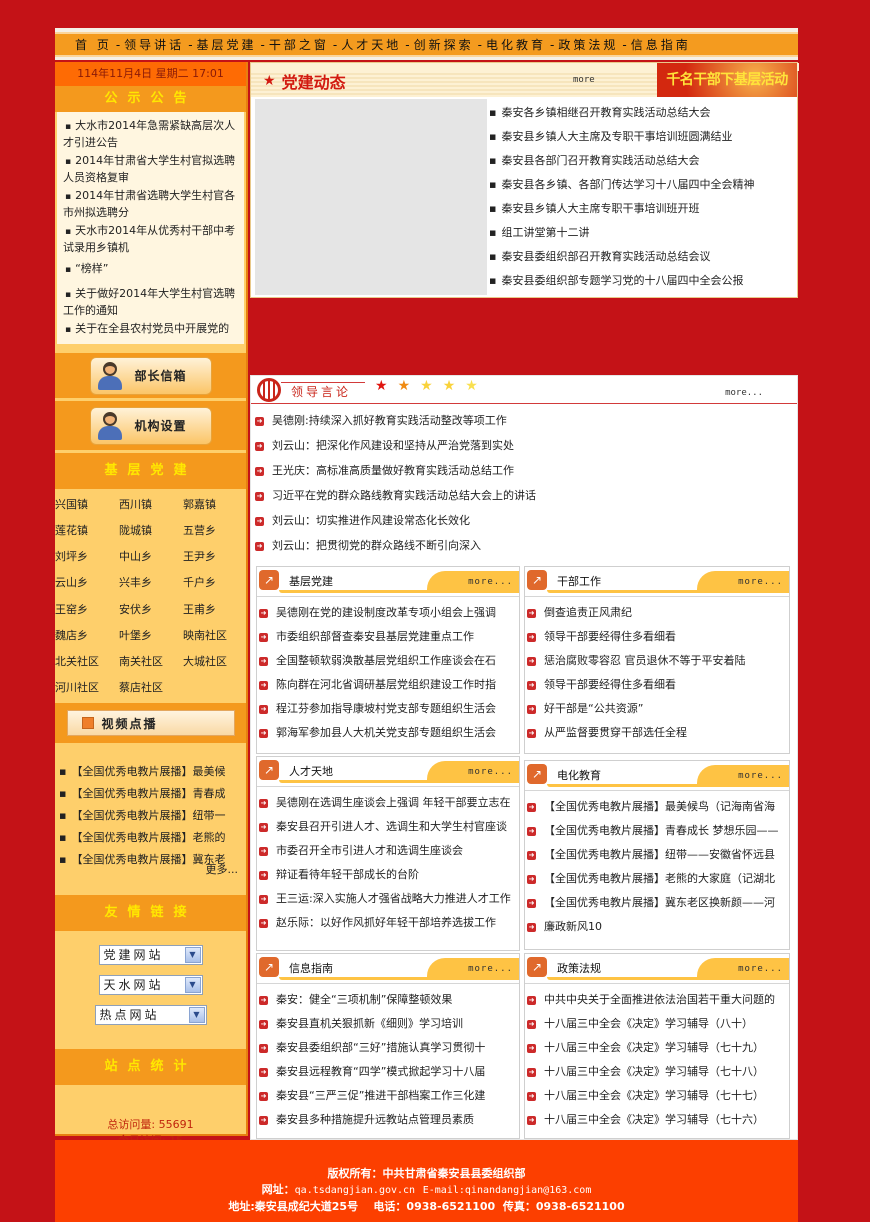 The height and width of the screenshot is (1222, 870). I want to click on box-list-item: ➜ 秦安县远程教育“四学”模式掀起学习十八届, so click(388, 1072).